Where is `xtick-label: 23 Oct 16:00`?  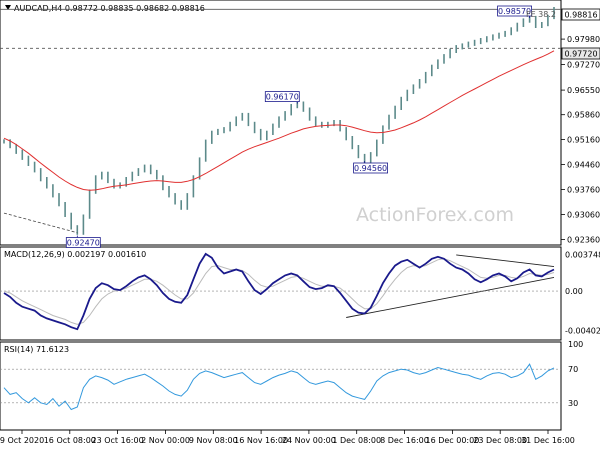 xtick-label: 23 Oct 16:00 is located at coordinates (118, 440).